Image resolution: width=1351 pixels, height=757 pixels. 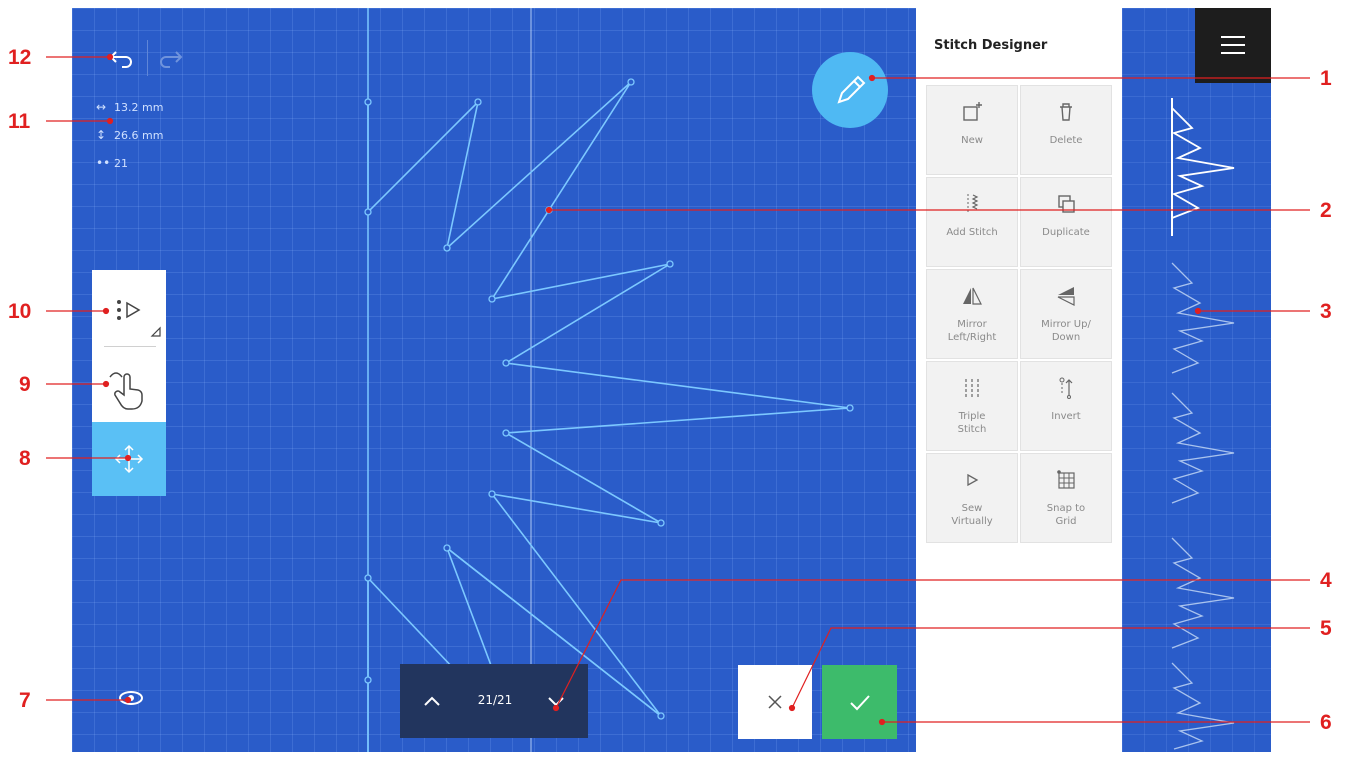 What do you see at coordinates (25, 384) in the screenshot?
I see `callout-9: 9` at bounding box center [25, 384].